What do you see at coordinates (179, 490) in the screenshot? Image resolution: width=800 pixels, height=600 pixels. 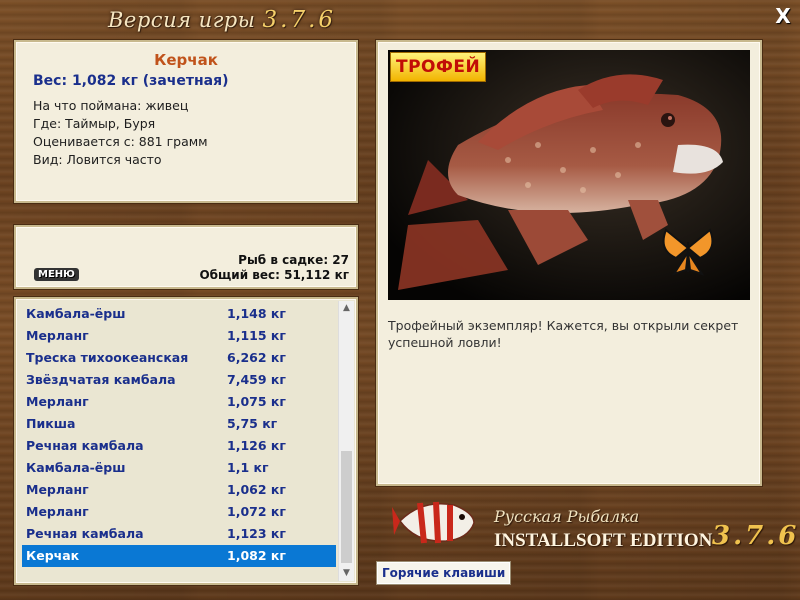 I see `list-item: Мерланг 1,062 кг` at bounding box center [179, 490].